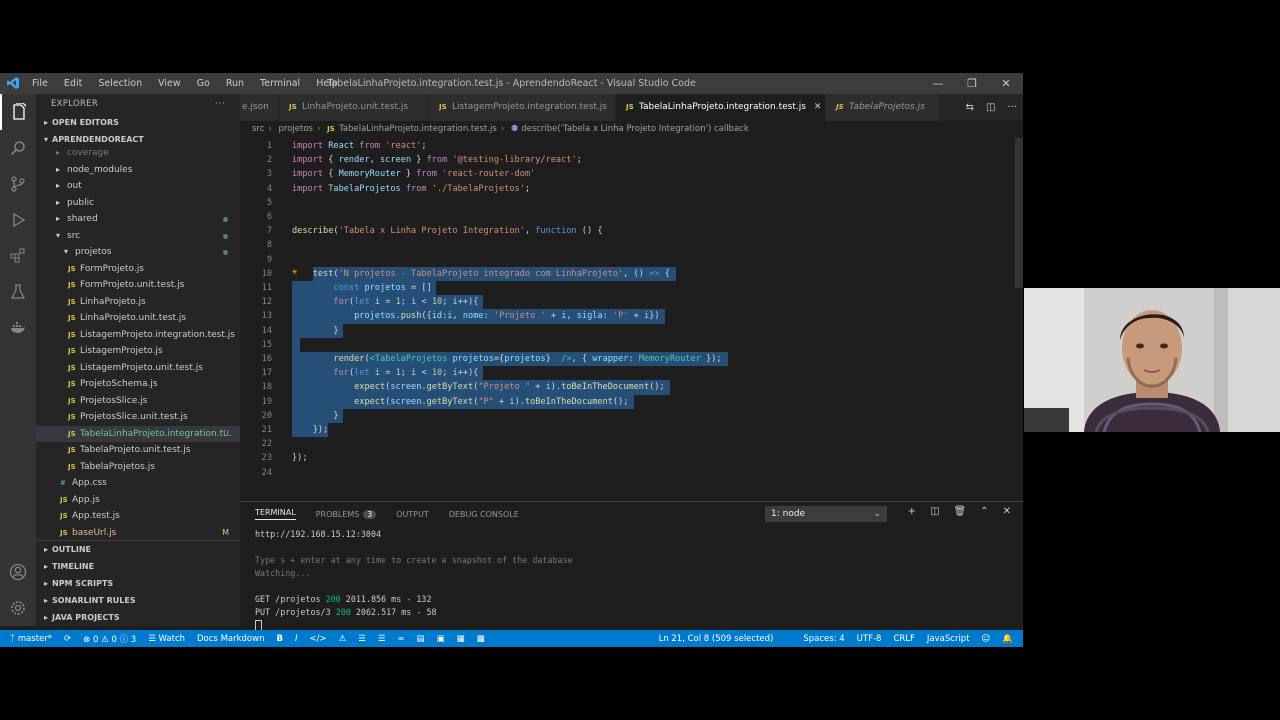 The height and width of the screenshot is (720, 1280). I want to click on docs-markdown-status: Docs Markdown, so click(230, 639).